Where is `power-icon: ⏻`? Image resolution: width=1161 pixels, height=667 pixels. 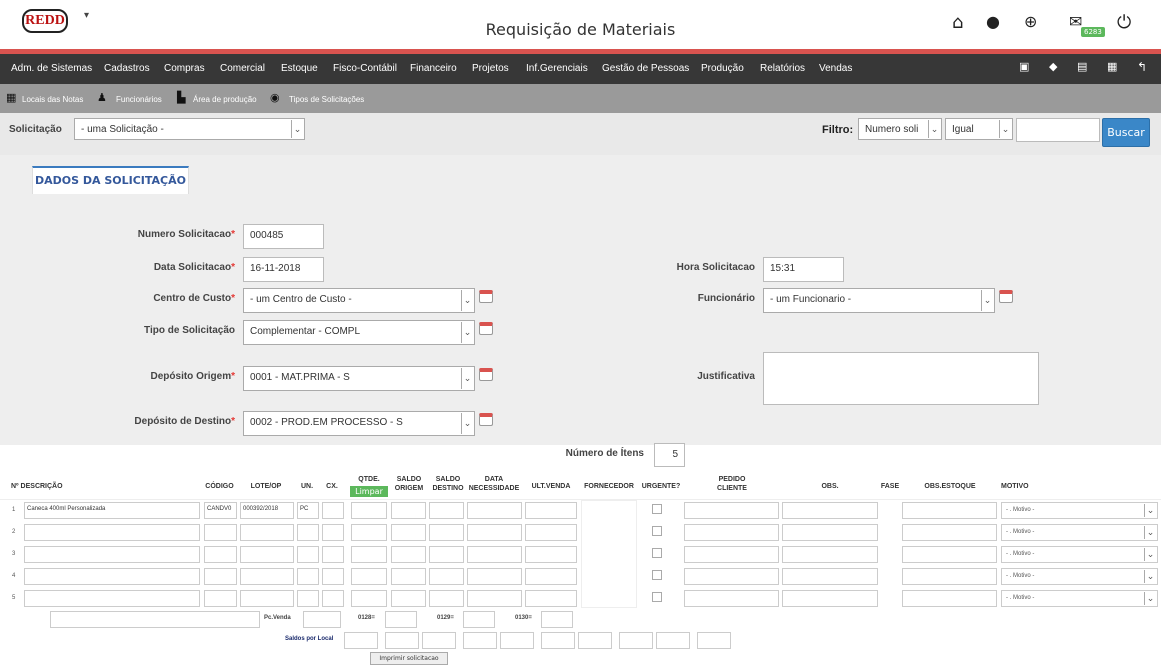
power-icon: ⏻ is located at coordinates (1124, 22).